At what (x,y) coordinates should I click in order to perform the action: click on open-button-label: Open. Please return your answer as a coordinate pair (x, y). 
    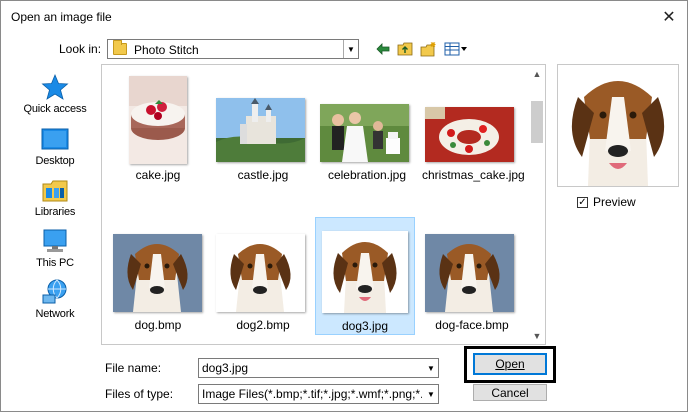
    Looking at the image, I should click on (510, 364).